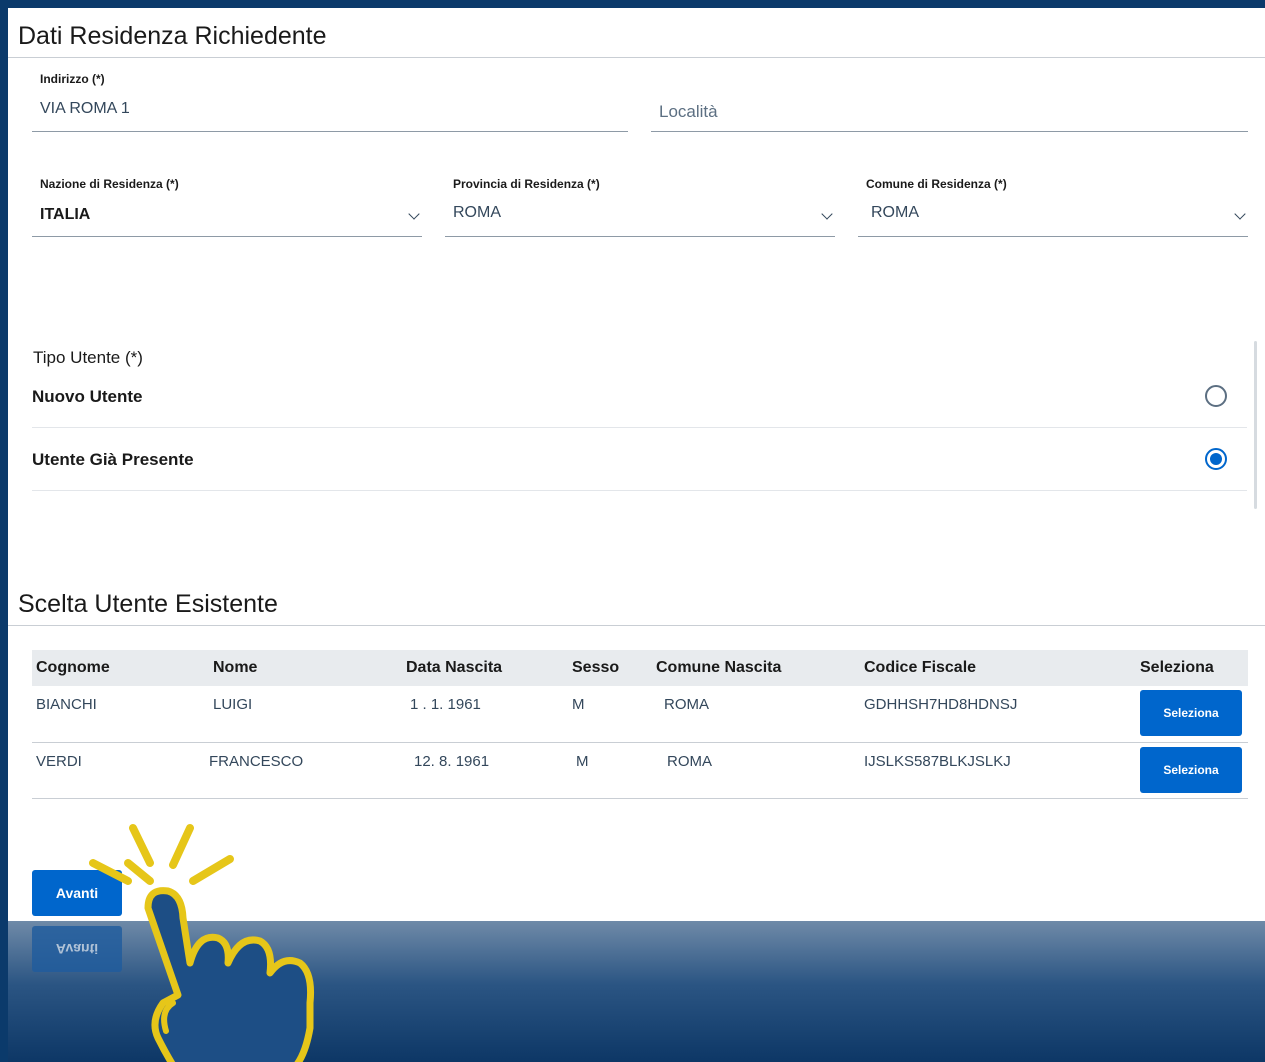  I want to click on province-label: Provincia di Residenza (*), so click(526, 184).